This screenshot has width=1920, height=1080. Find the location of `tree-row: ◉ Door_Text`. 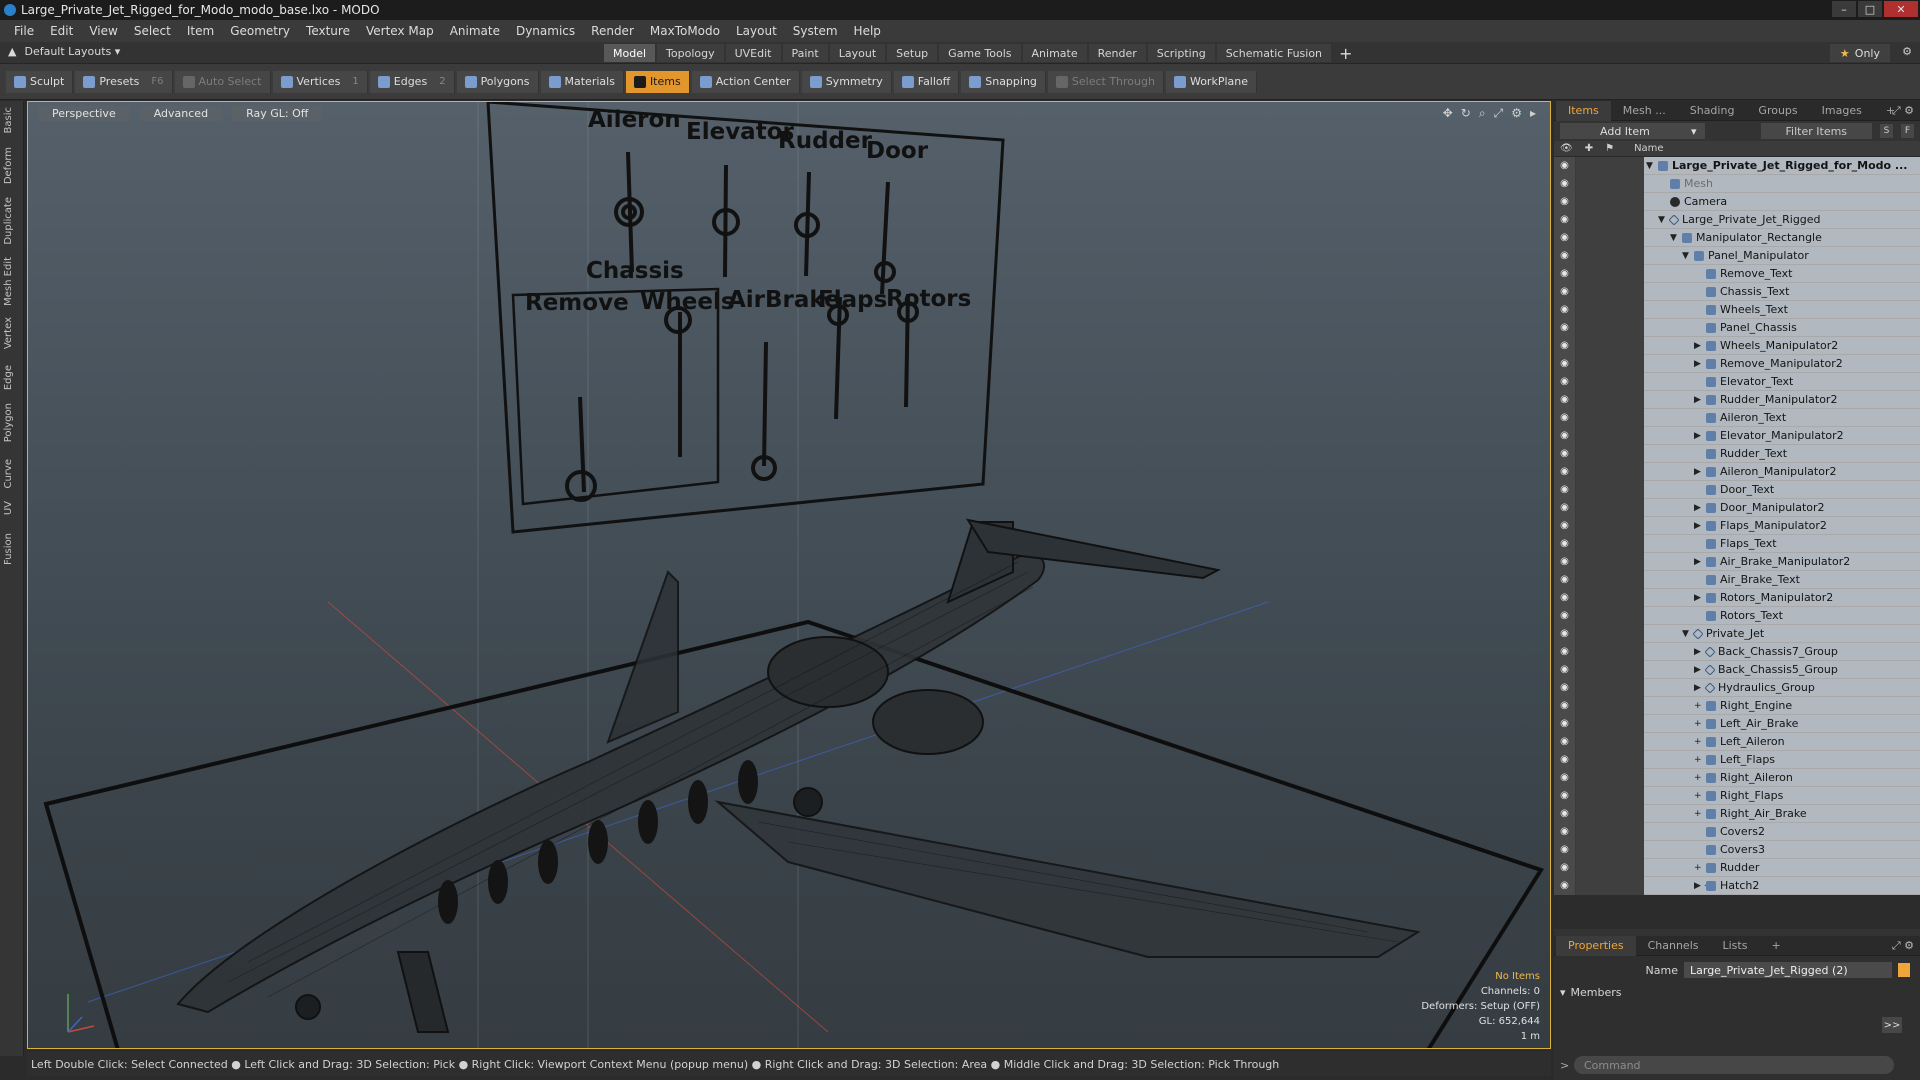

tree-row: ◉ Door_Text is located at coordinates (1737, 489).